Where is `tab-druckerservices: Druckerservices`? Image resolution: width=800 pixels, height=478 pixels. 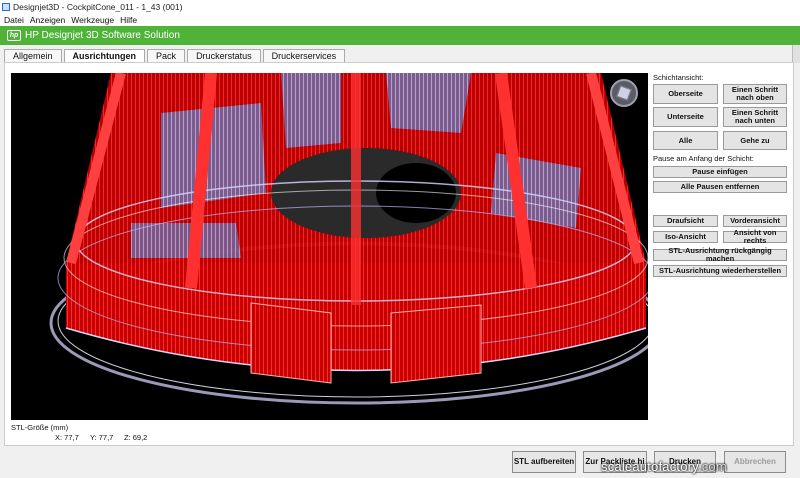 tab-druckerservices: Druckerservices is located at coordinates (304, 56).